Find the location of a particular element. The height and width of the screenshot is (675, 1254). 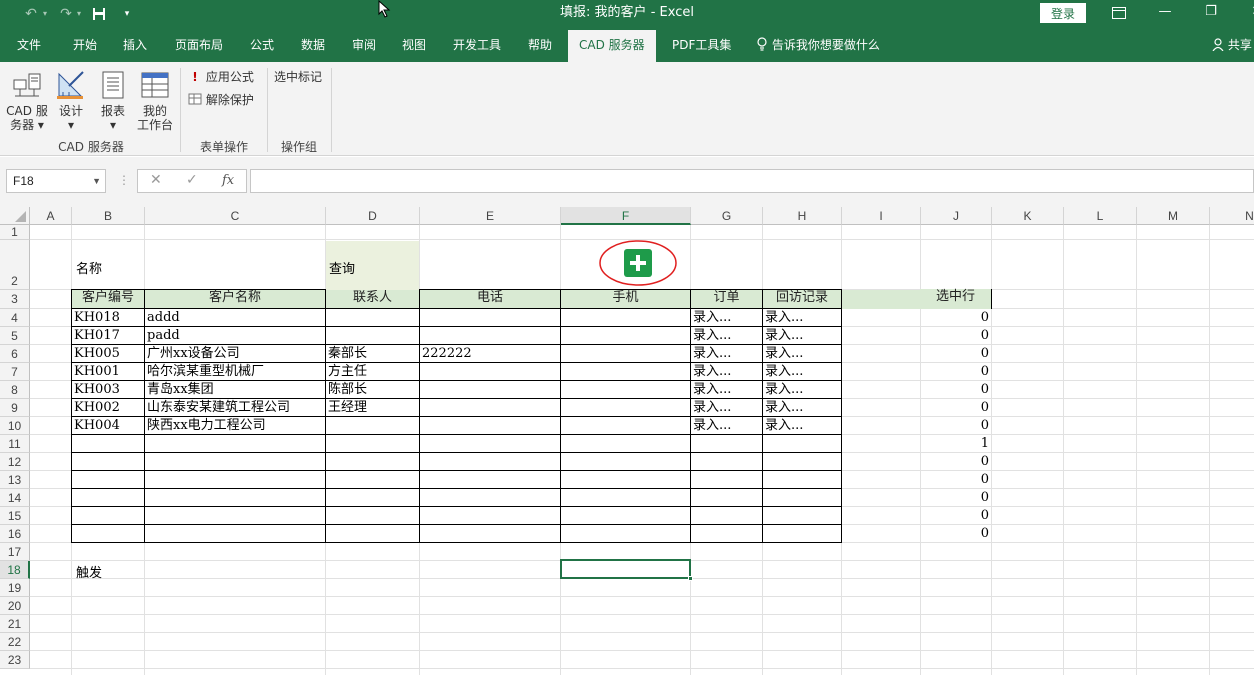

table-cell-contact: 秦部长 is located at coordinates (373, 354).